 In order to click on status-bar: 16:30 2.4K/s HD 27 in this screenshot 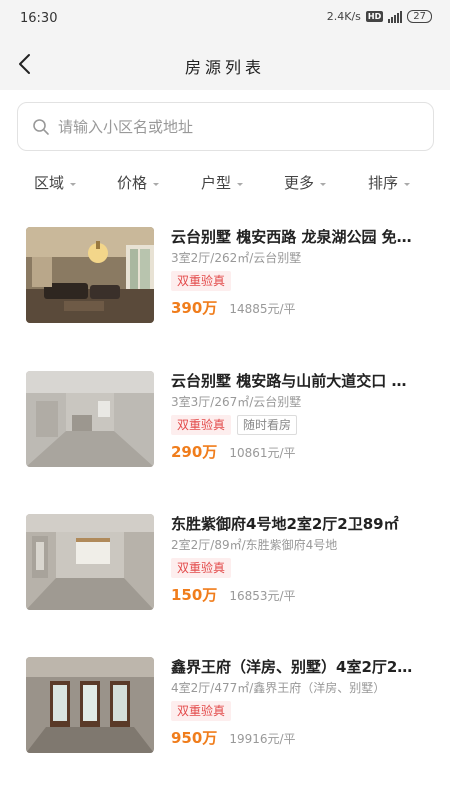, I will do `click(225, 19)`.